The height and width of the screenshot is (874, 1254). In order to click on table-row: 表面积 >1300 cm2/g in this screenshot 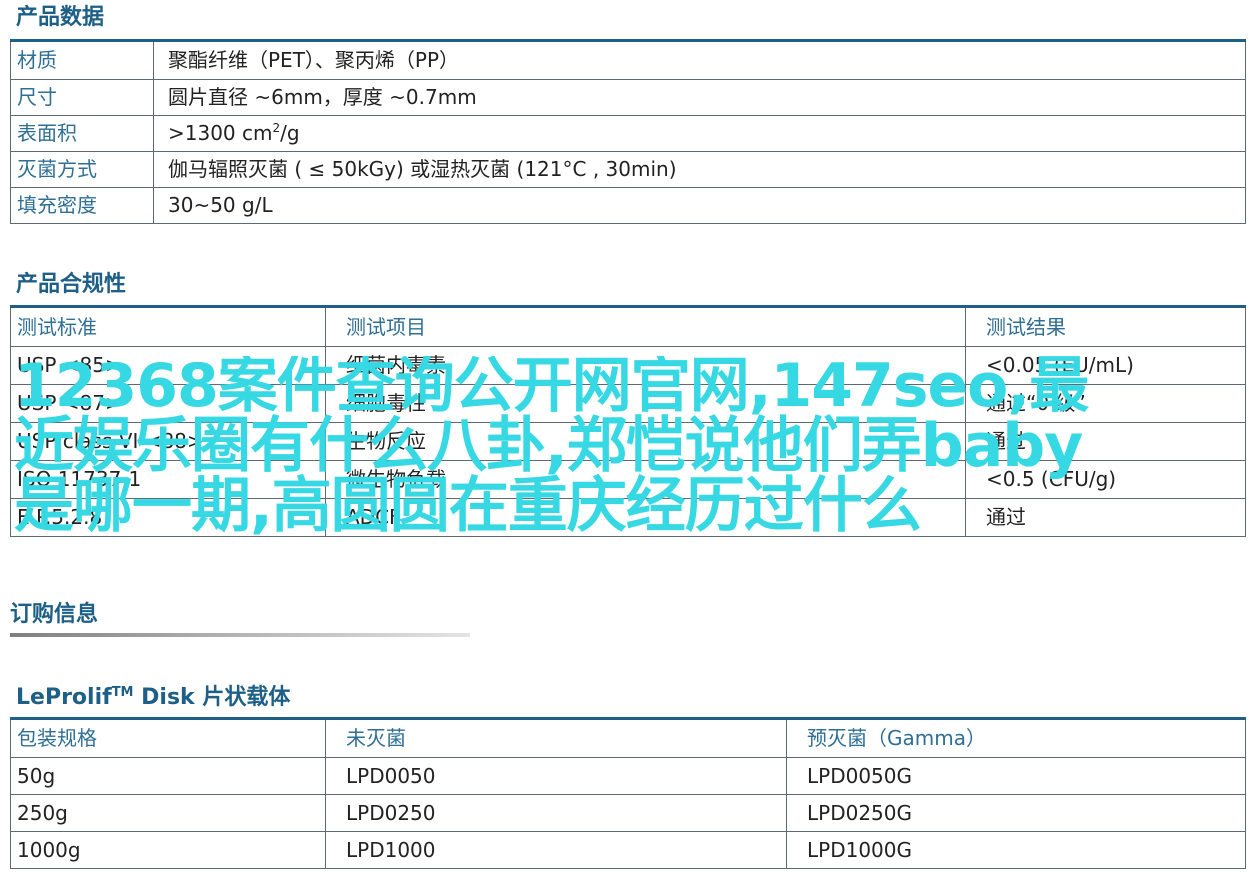, I will do `click(628, 133)`.